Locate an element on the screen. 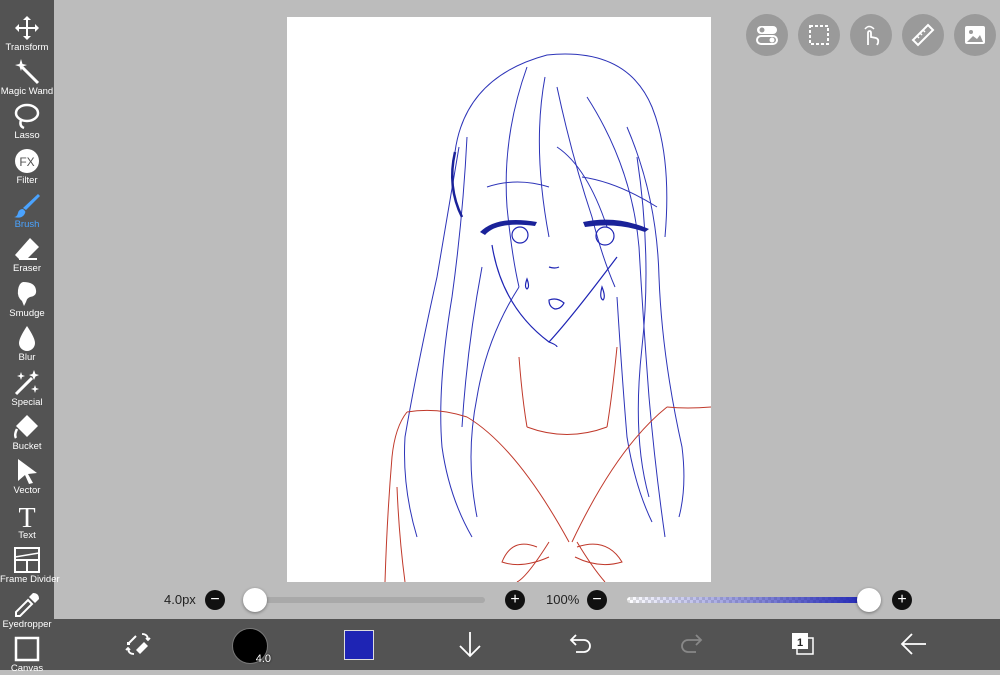 This screenshot has width=1000, height=675. ruler-button is located at coordinates (923, 35).